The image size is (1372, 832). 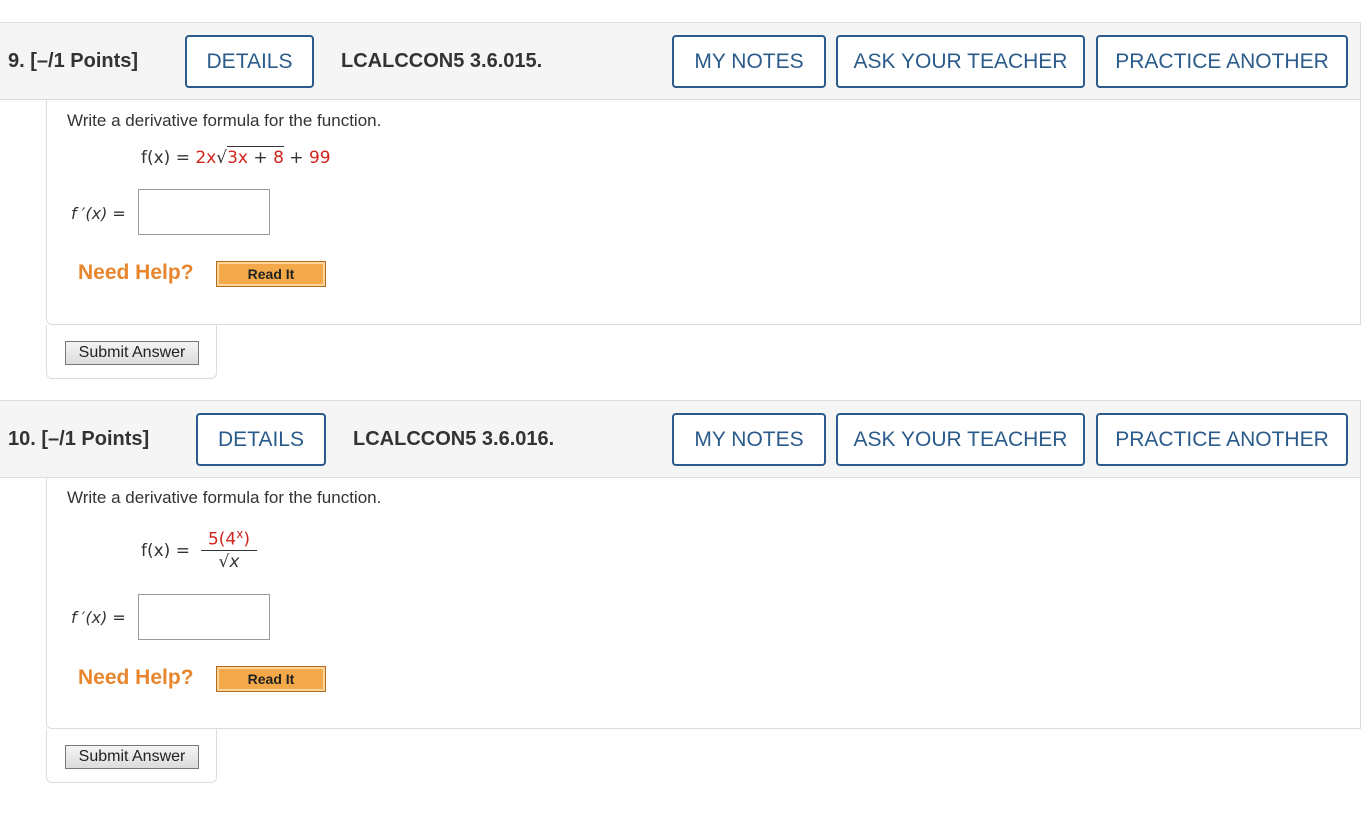 I want to click on function-fraction: 5(4x) √x, so click(x=229, y=548).